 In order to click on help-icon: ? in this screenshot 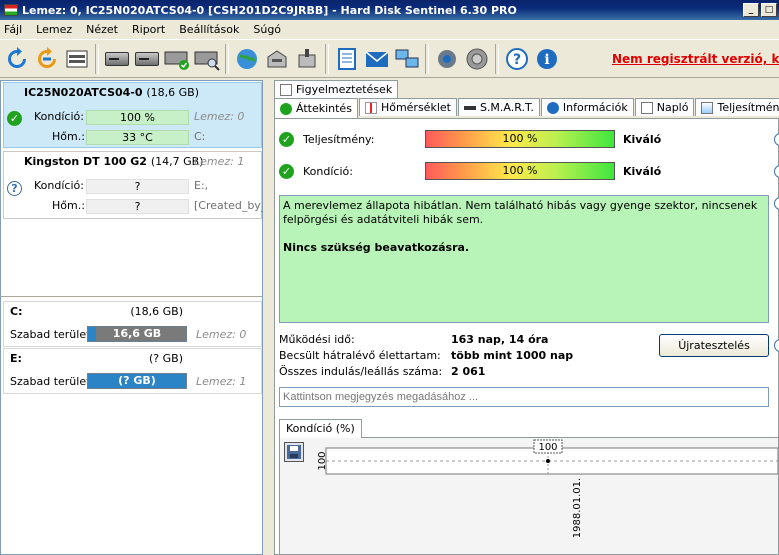, I will do `click(517, 59)`.